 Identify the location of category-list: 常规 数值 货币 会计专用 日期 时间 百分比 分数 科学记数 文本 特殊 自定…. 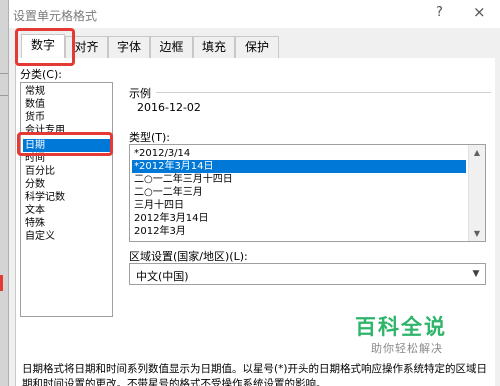
(66, 199).